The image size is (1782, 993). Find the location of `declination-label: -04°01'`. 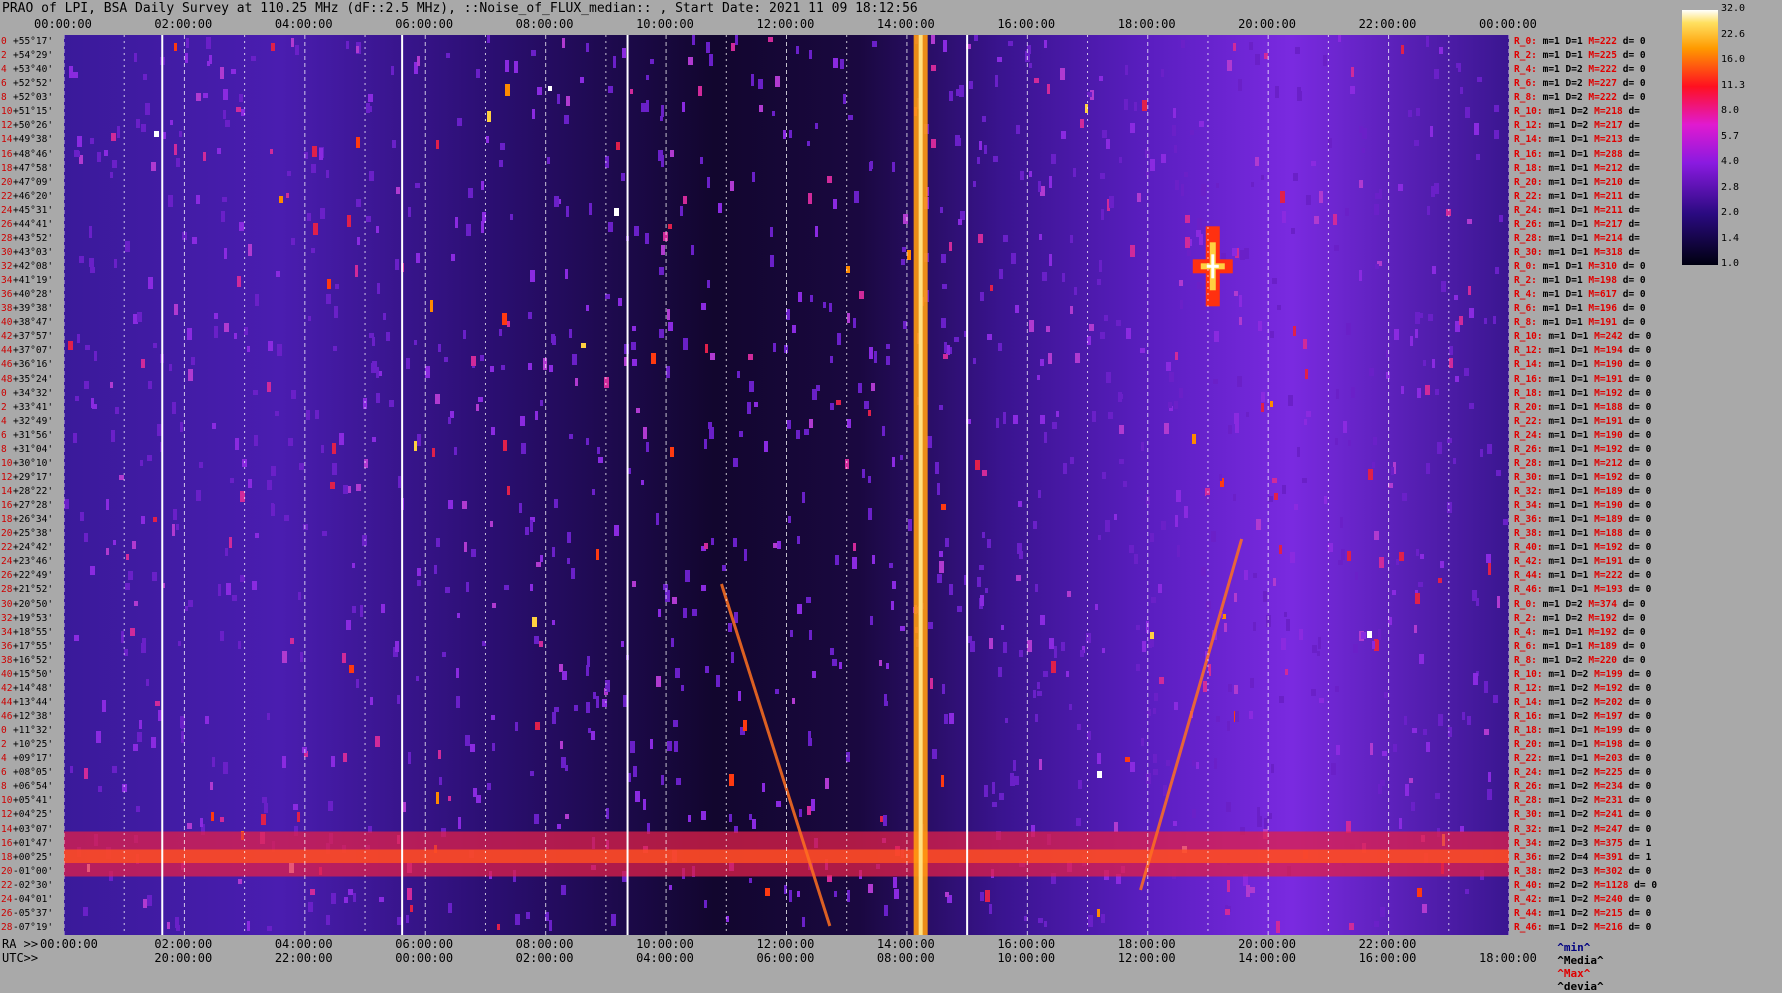

declination-label: -04°01' is located at coordinates (33, 899).